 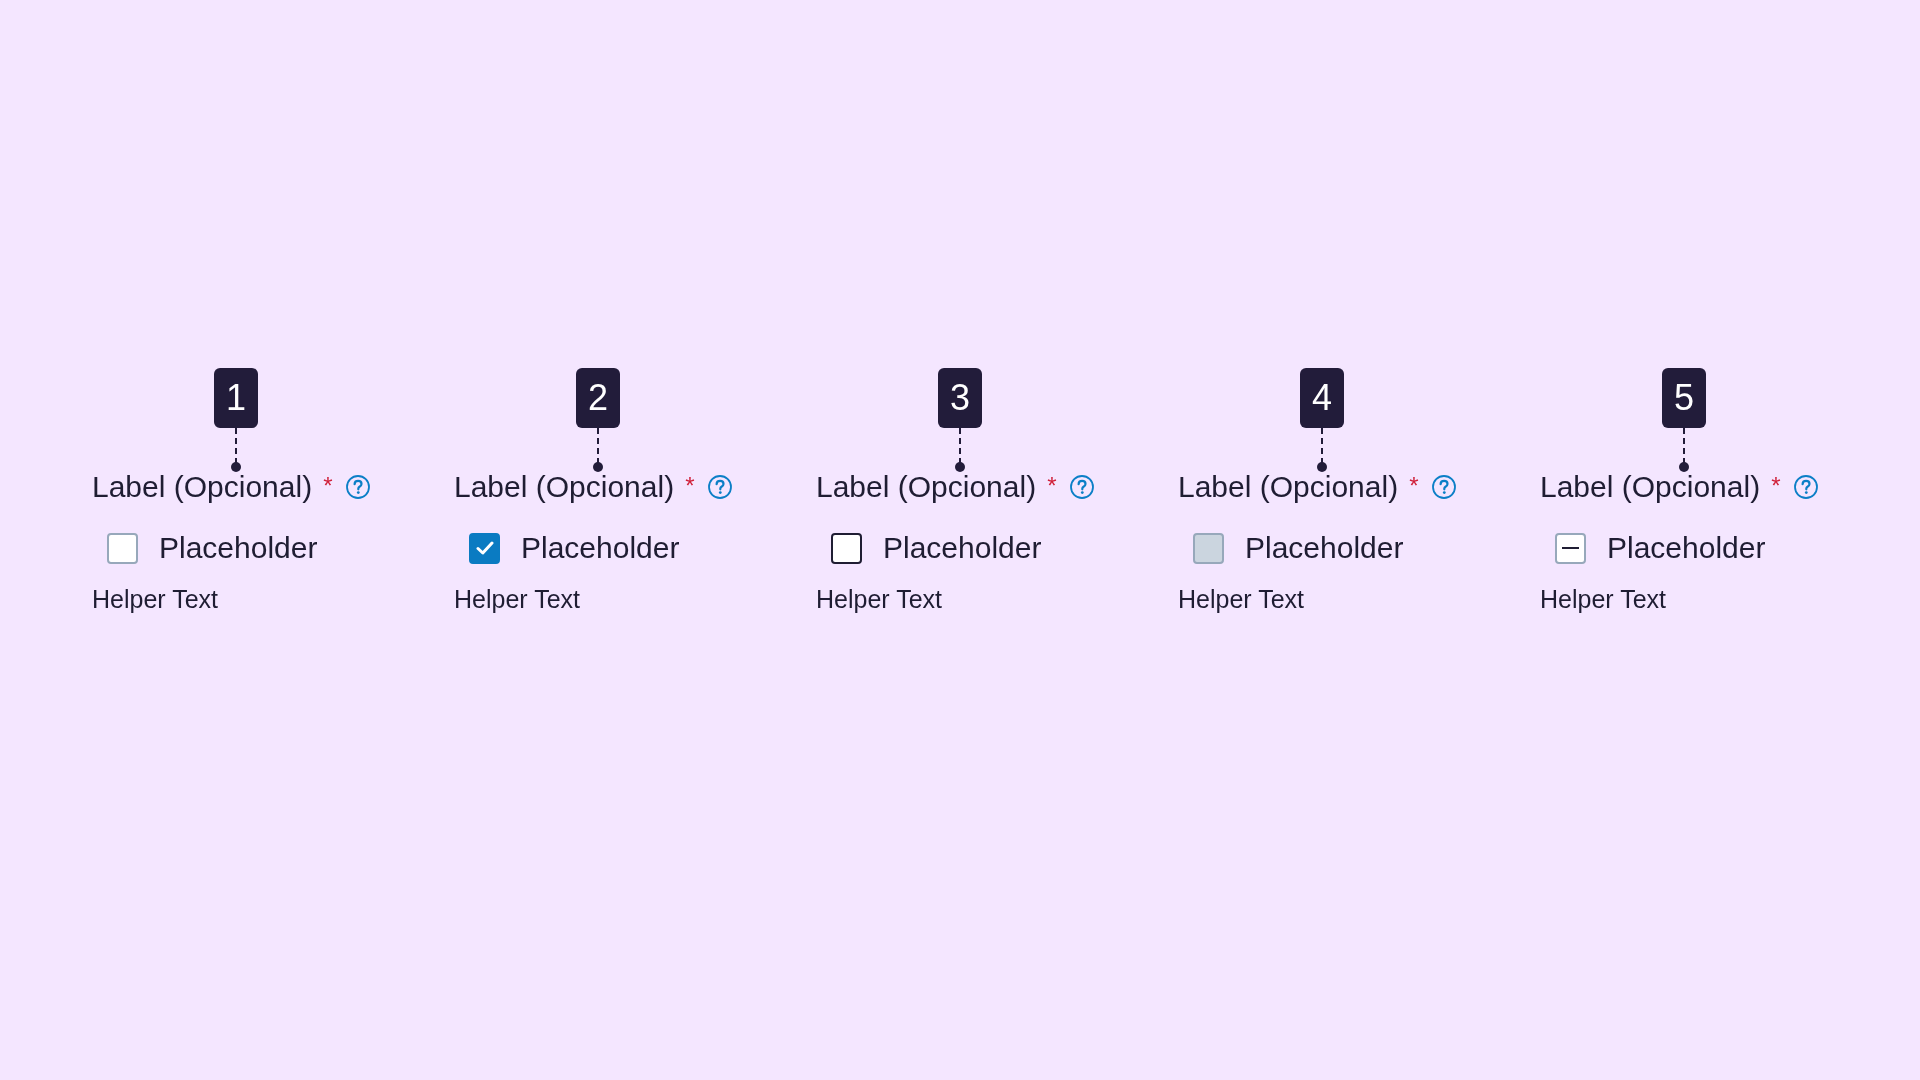 I want to click on dash-icon, so click(x=1570, y=548).